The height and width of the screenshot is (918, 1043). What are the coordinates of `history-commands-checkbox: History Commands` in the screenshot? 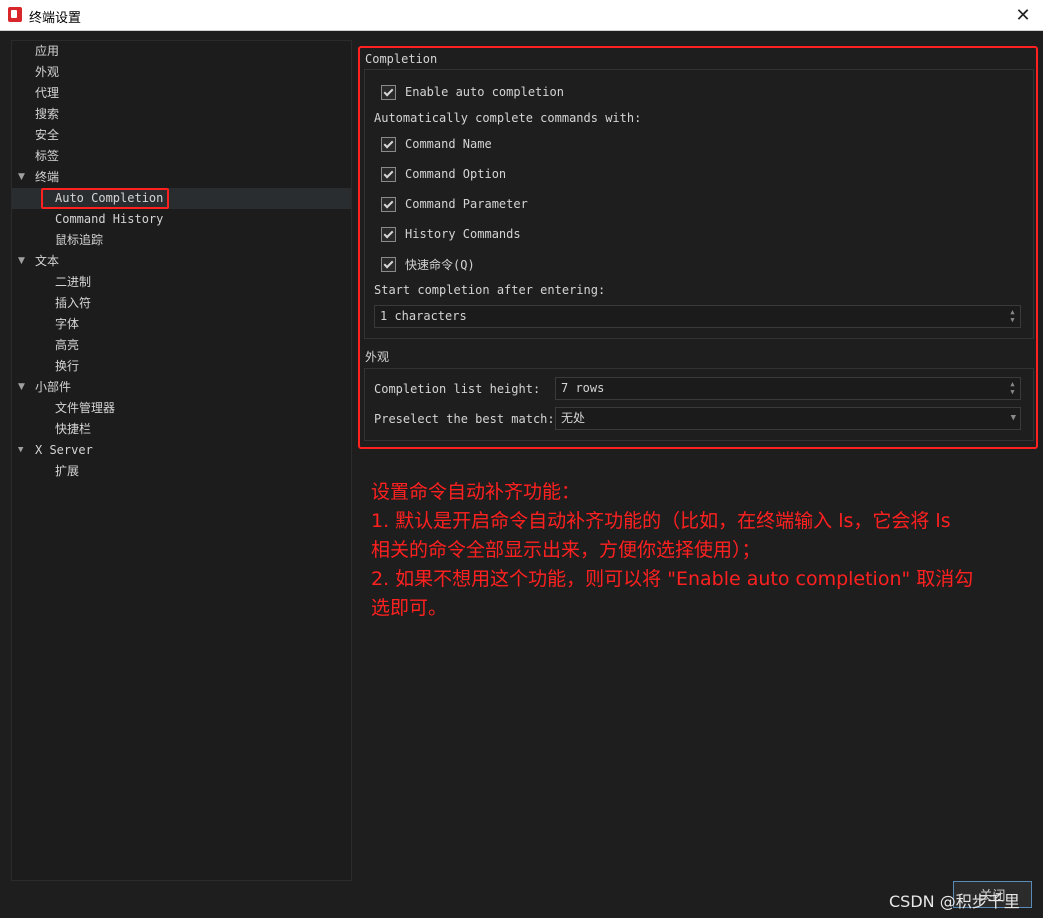 It's located at (451, 234).